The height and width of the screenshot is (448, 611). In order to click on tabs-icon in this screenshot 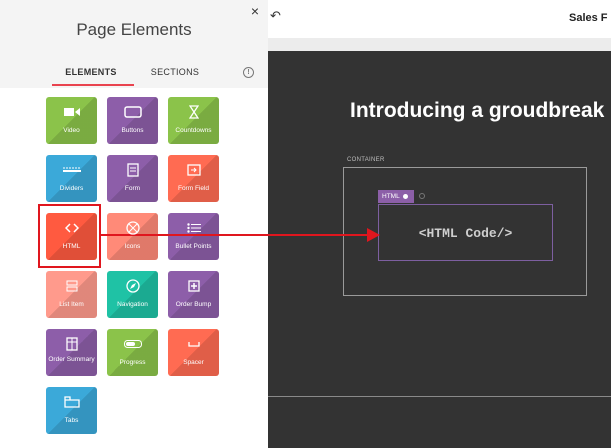, I will do `click(71, 402)`.